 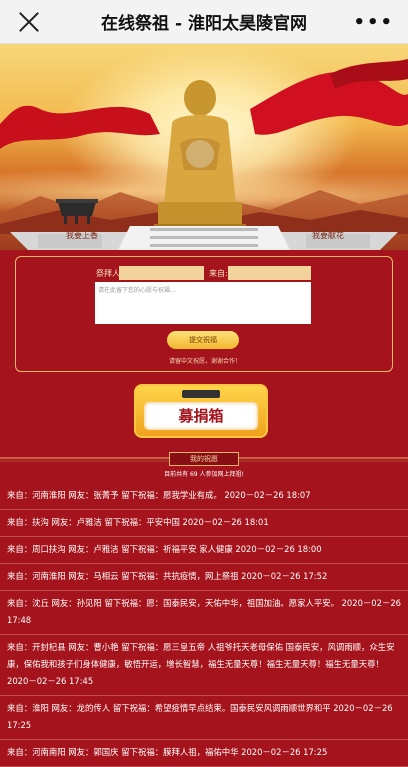 I want to click on incense-burner-icon, so click(x=77, y=210).